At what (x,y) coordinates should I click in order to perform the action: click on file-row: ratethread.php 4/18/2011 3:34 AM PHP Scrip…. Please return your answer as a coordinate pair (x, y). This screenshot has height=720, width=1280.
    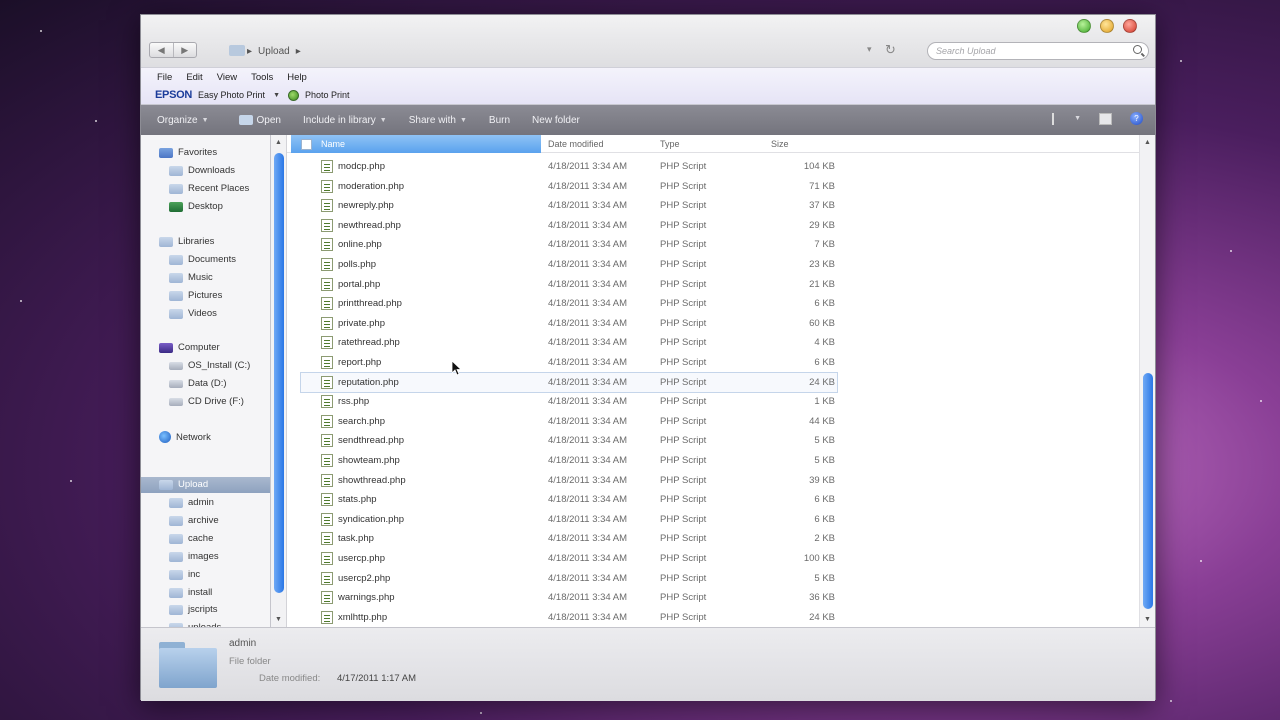
    Looking at the image, I should click on (713, 343).